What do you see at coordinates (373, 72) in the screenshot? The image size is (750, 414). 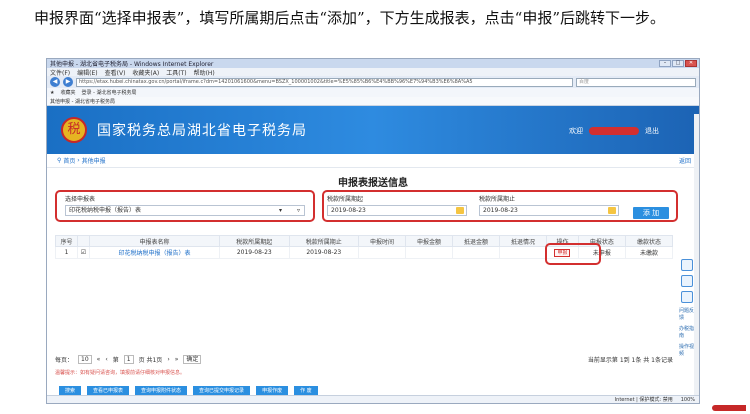 I see `menu-bar: 文件(F) 编辑(E) 查看(V) 收藏夹(A) 工具(T) 帮助(H)` at bounding box center [373, 72].